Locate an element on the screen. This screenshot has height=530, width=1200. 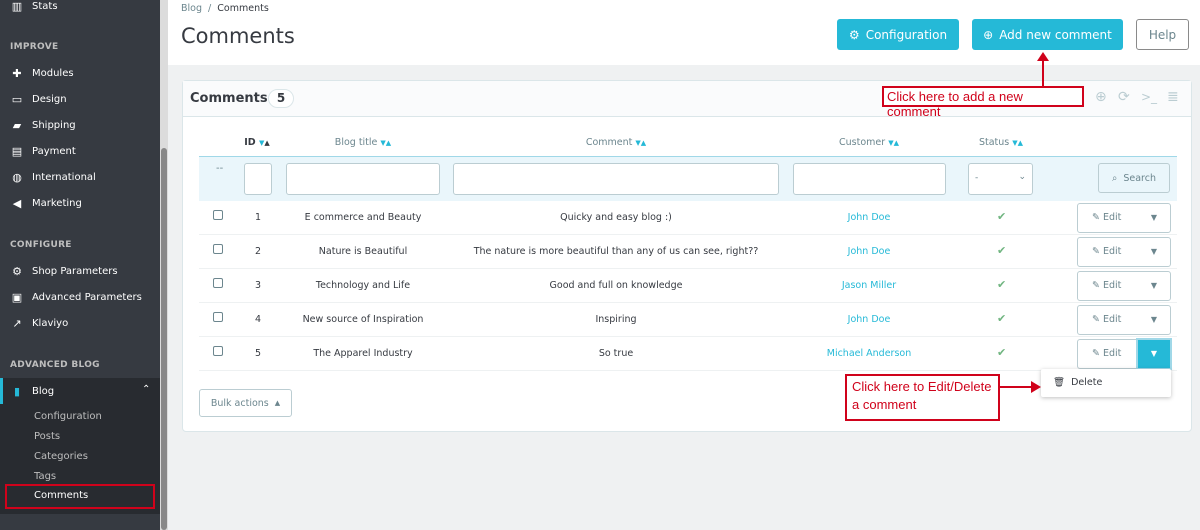
filter-status-select: - ⌄ is located at coordinates (1000, 179).